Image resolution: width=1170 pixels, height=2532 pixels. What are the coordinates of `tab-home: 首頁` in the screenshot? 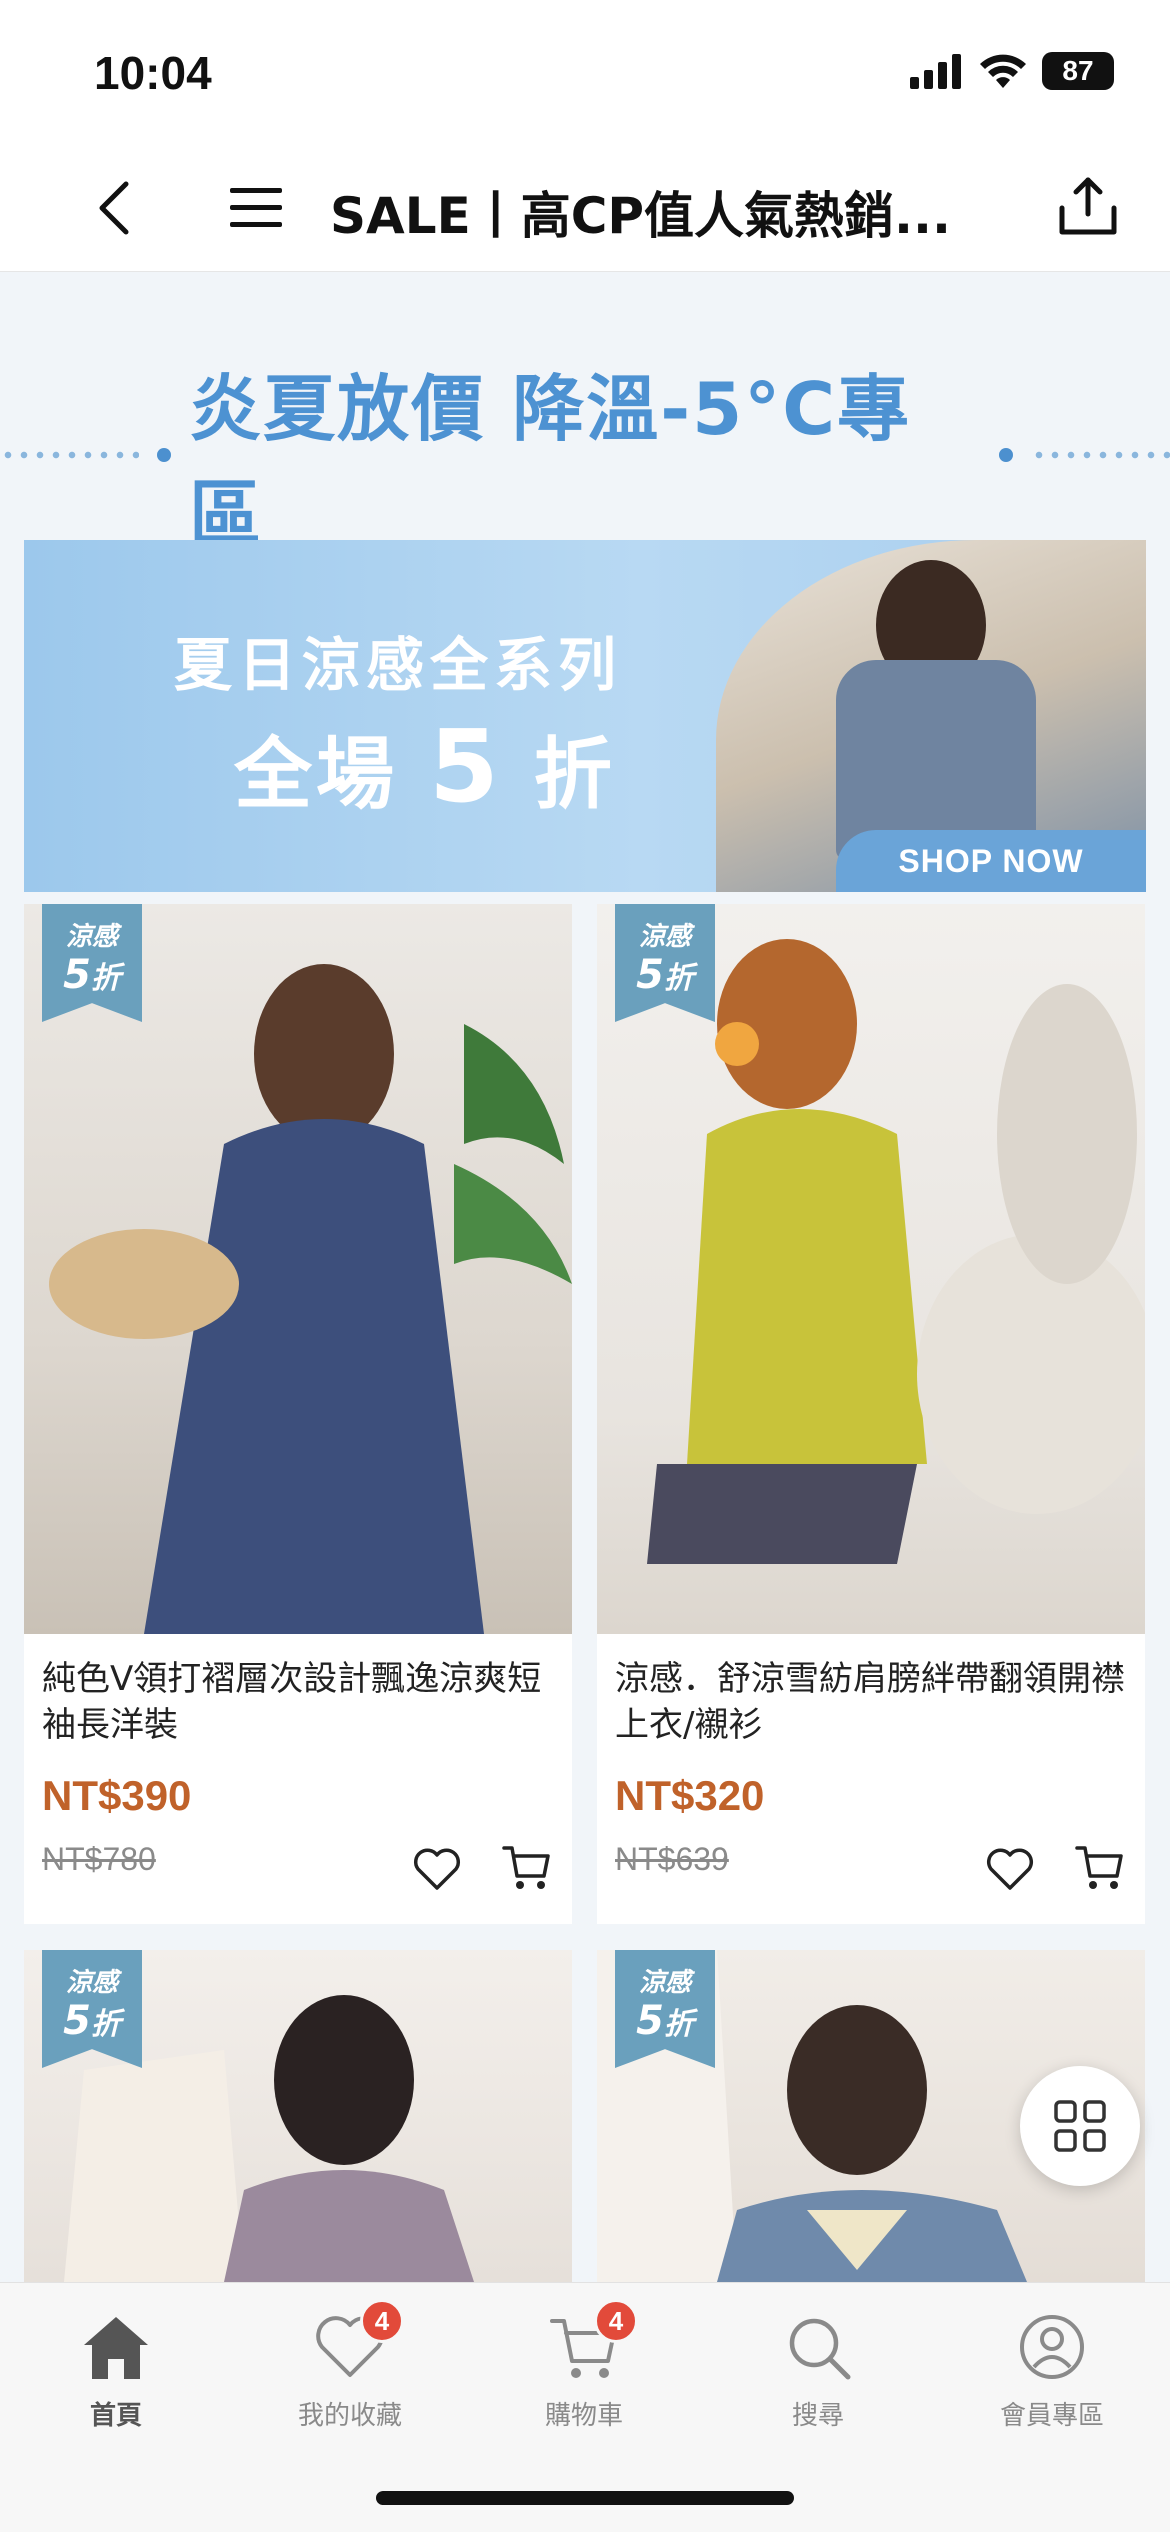 It's located at (116, 2382).